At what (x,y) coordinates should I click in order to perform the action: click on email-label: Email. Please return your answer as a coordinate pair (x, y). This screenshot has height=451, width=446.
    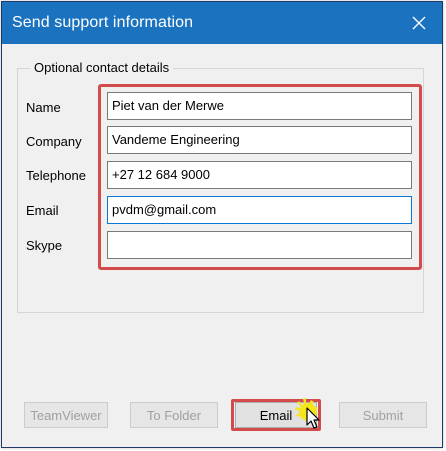
    Looking at the image, I should click on (42, 210).